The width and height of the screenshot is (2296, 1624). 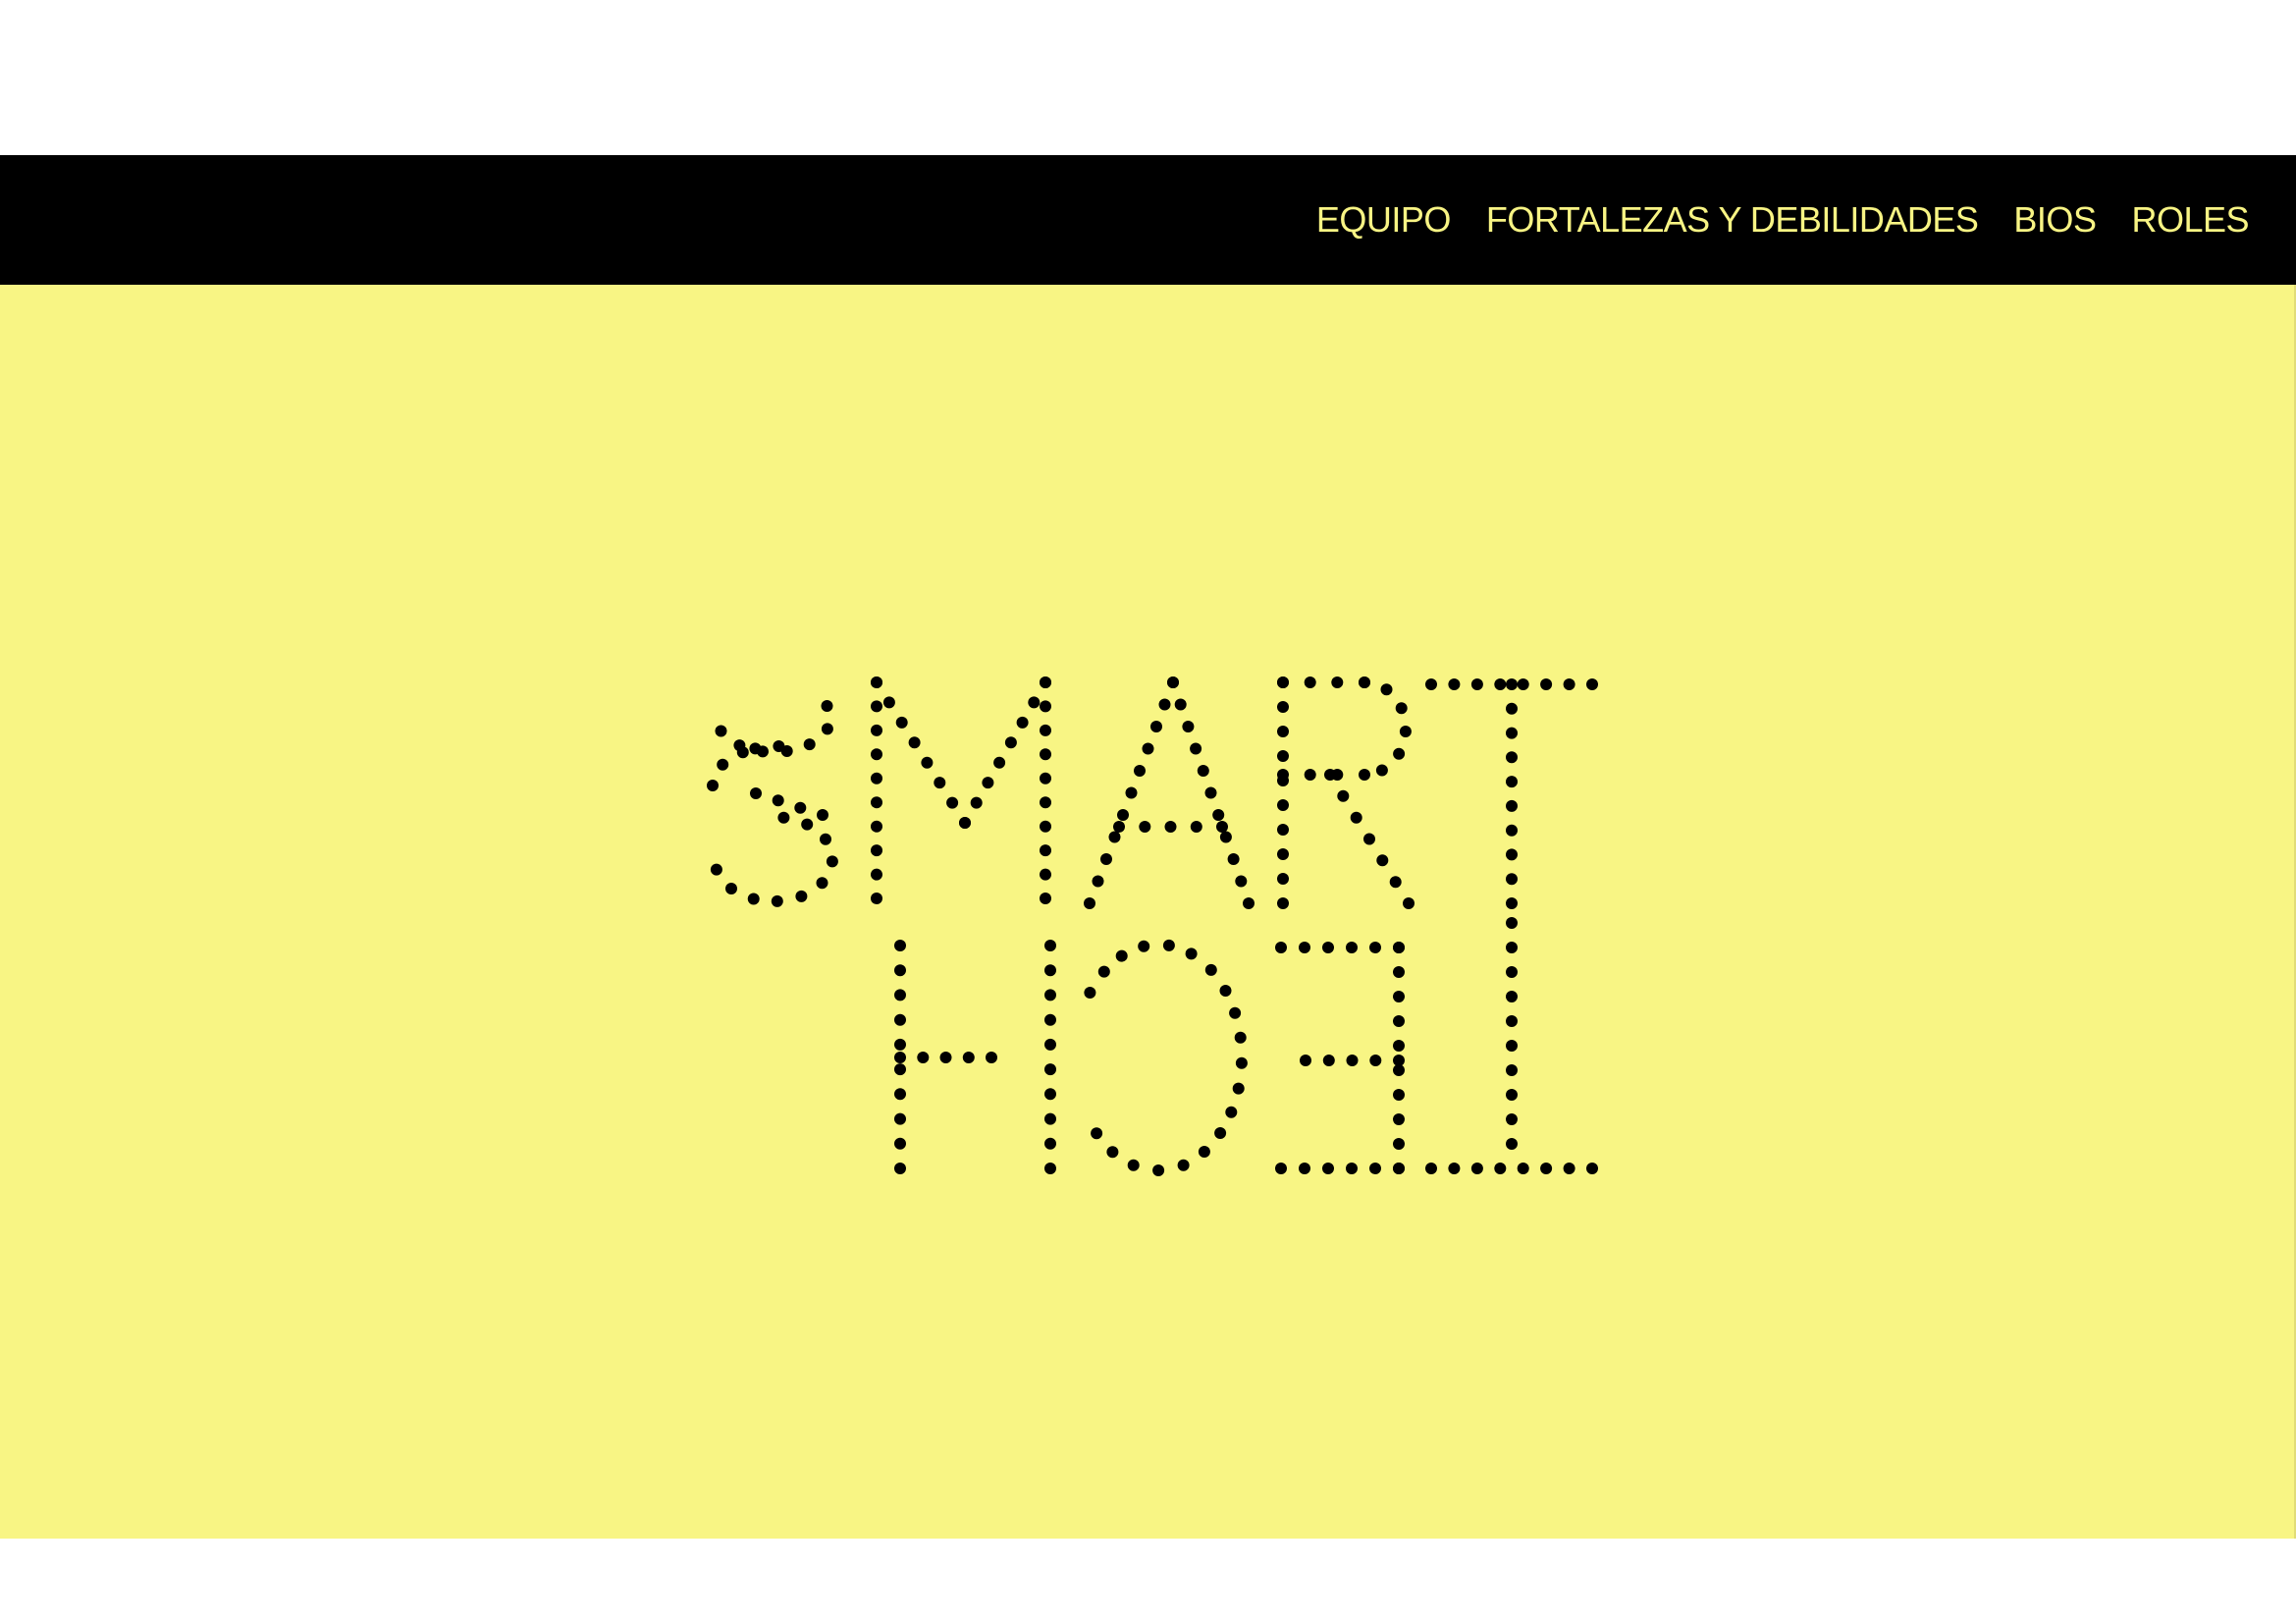 I want to click on nav-item-equipo: EQUIPO, so click(x=1384, y=220).